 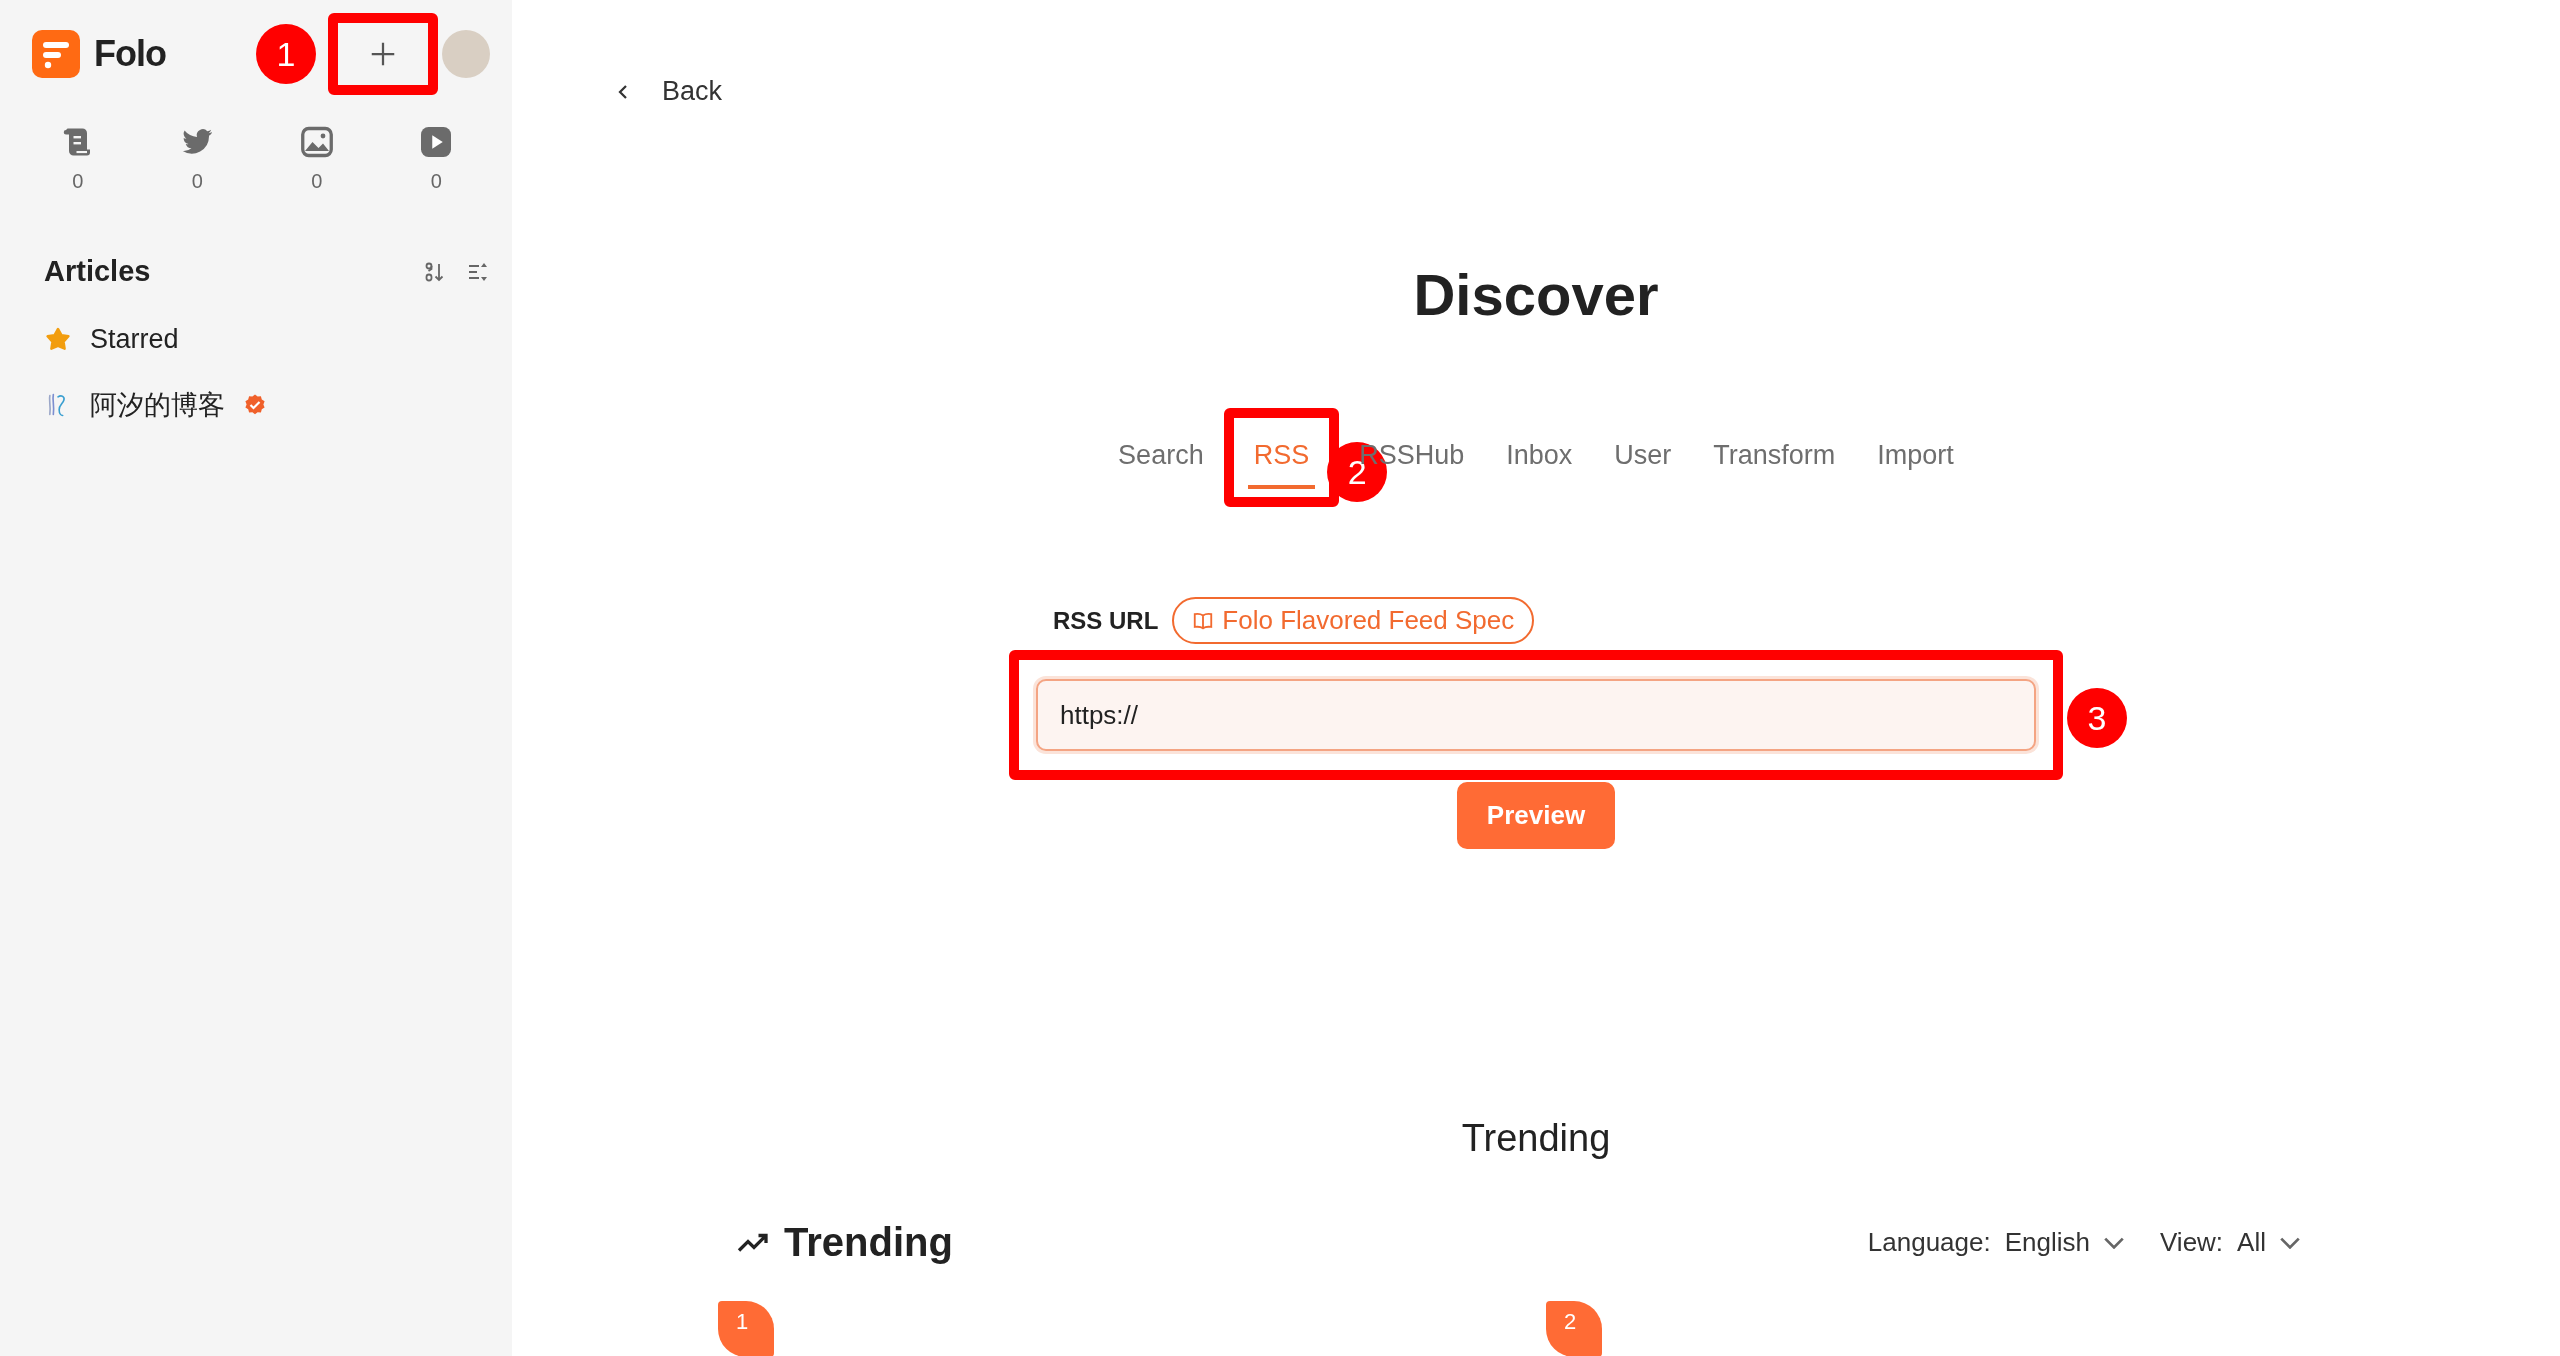 I want to click on step-marker: 3, so click(x=2097, y=718).